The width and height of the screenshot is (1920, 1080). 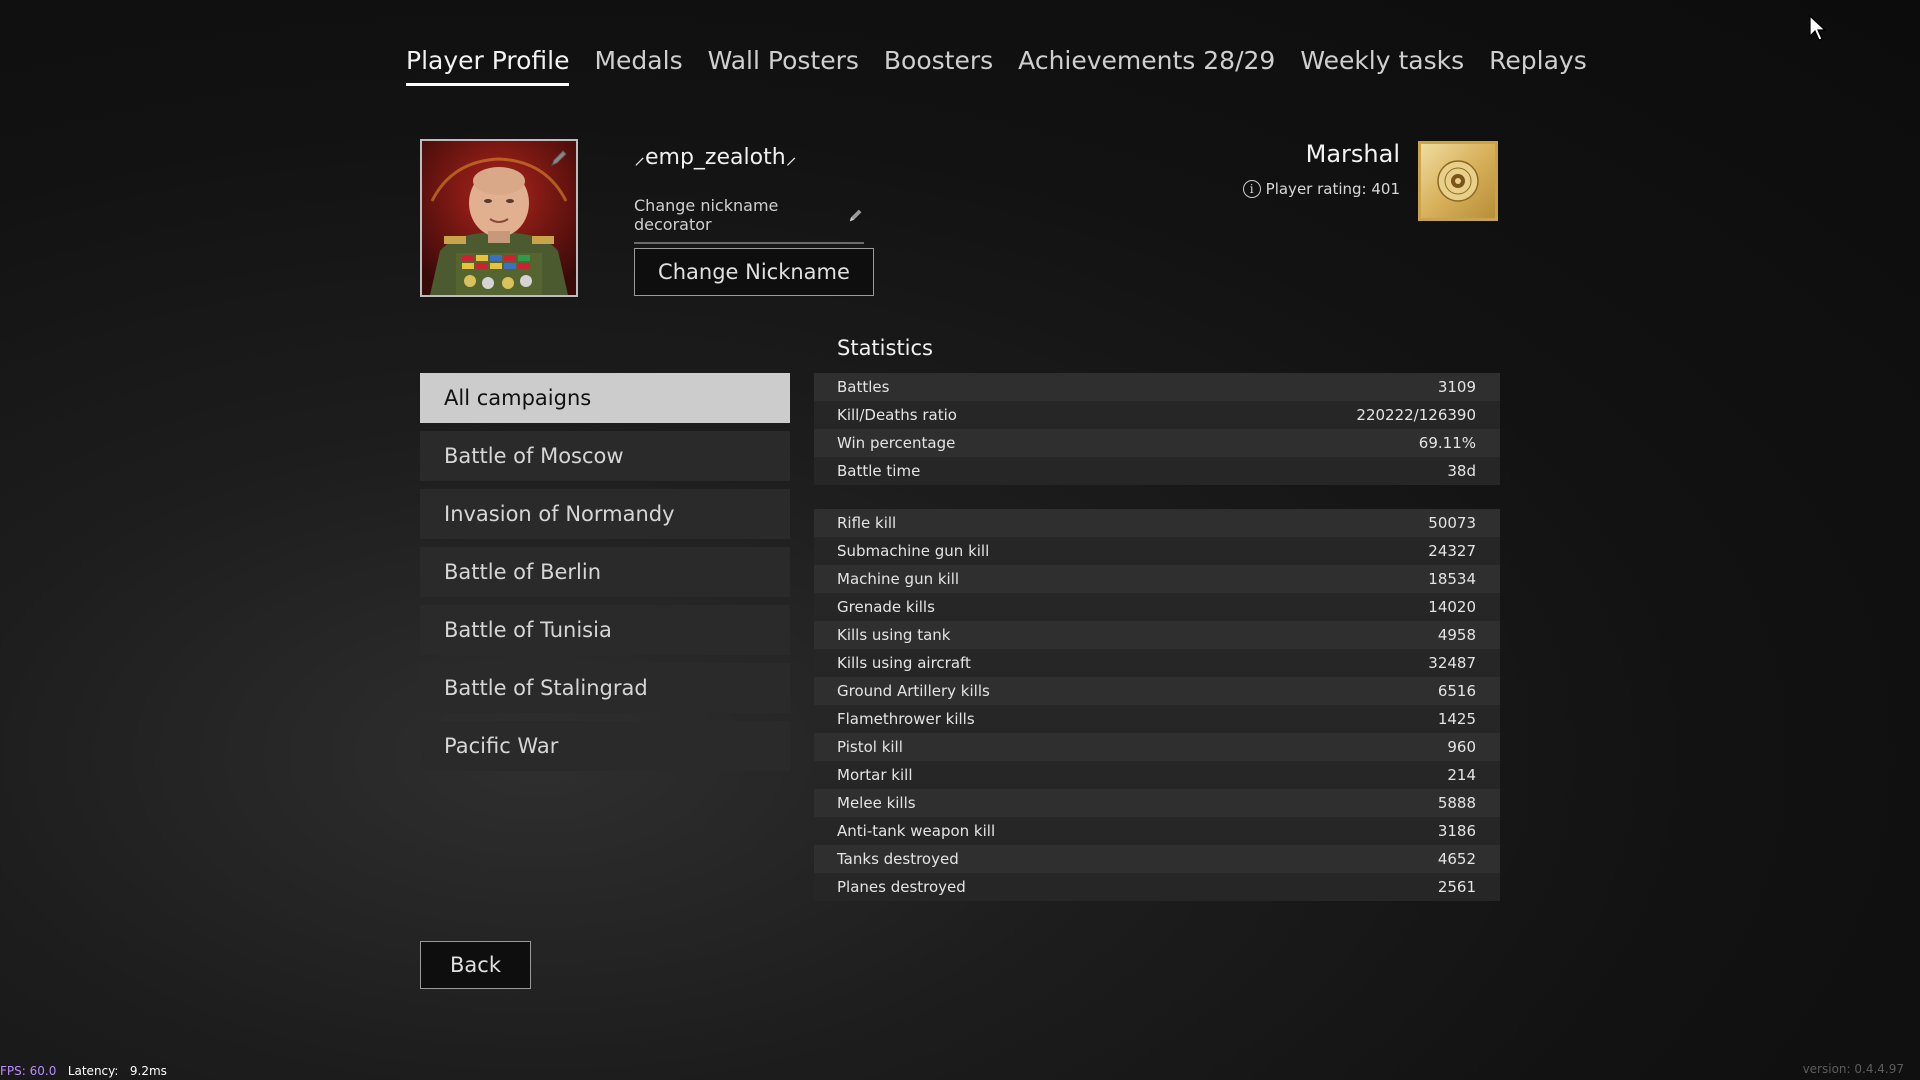 I want to click on player-rating: i Player rating: 401, so click(x=1321, y=189).